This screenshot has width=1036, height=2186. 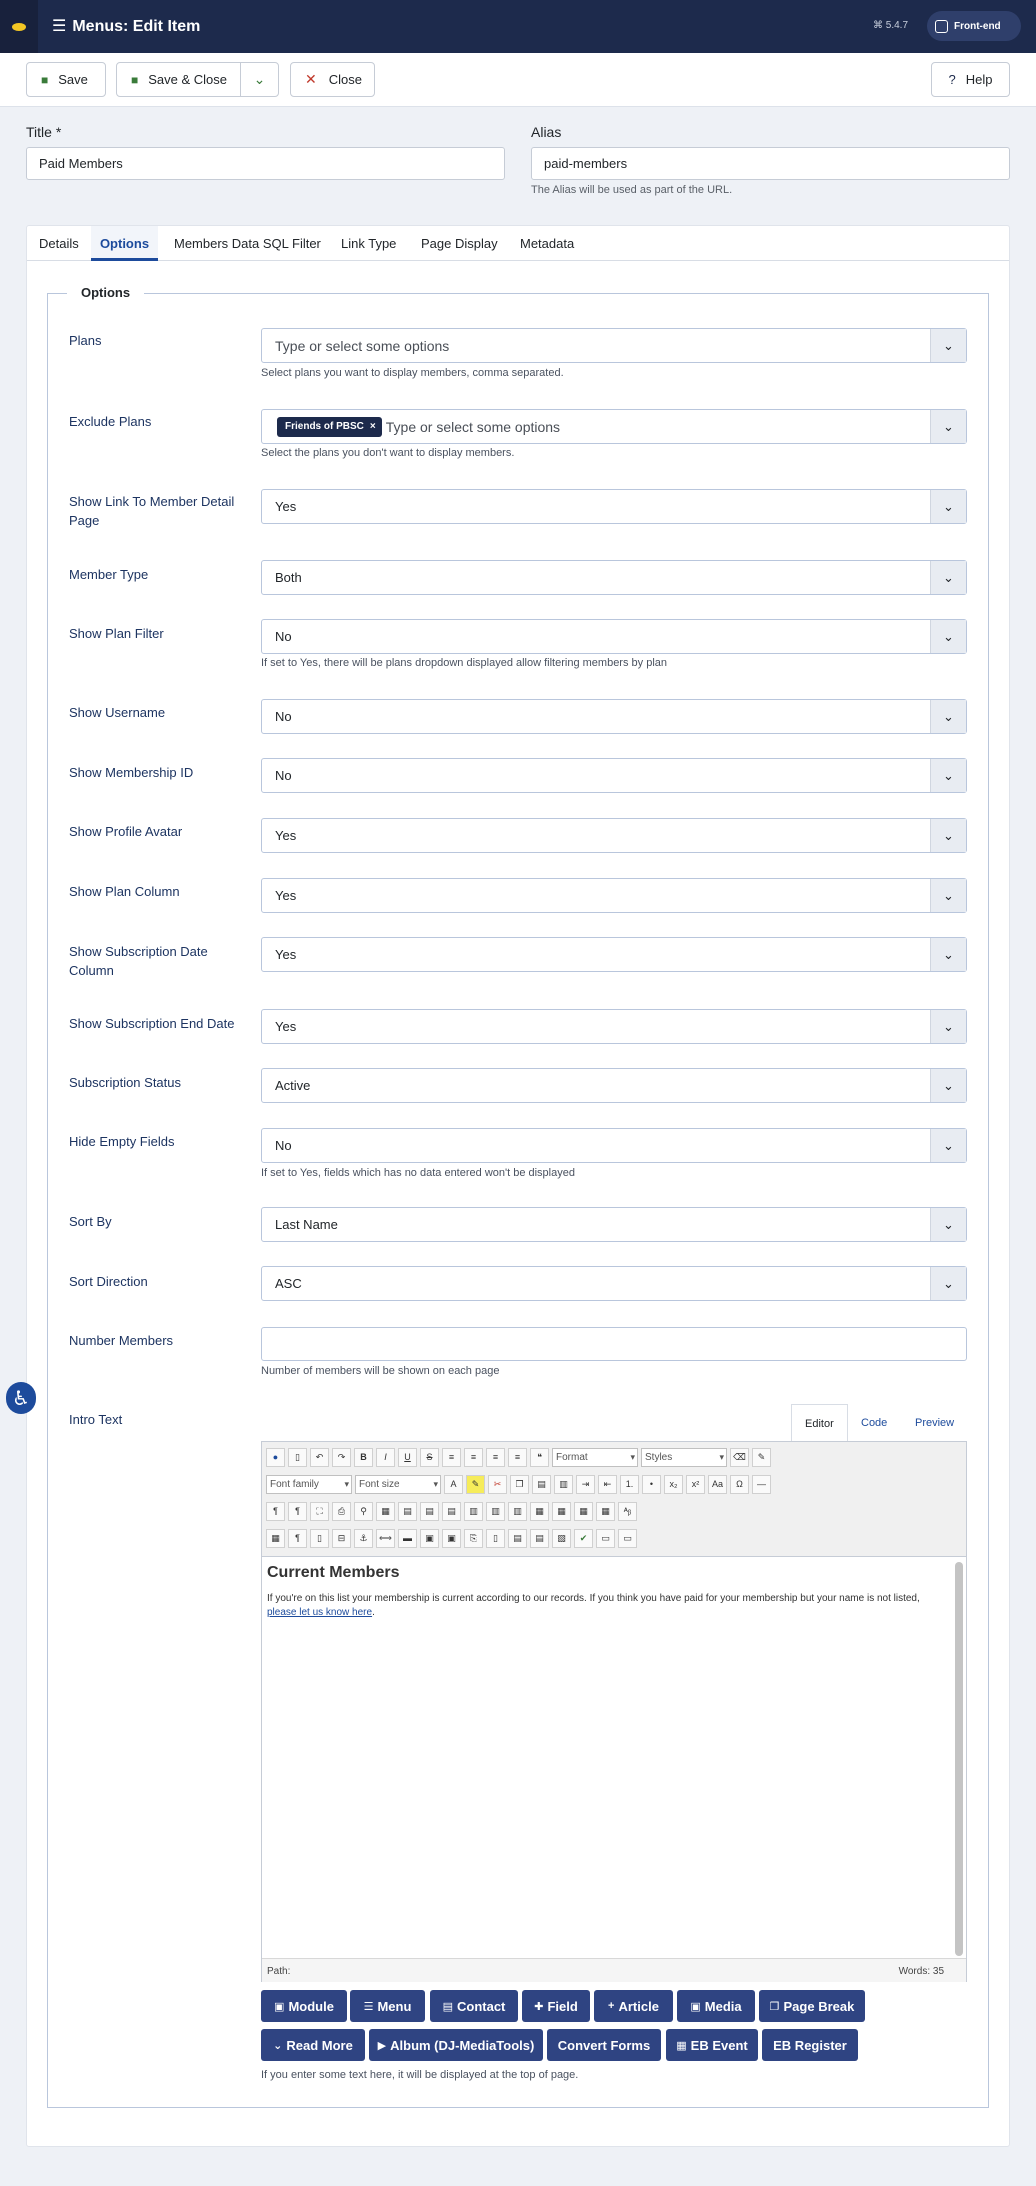 What do you see at coordinates (459, 243) in the screenshot?
I see `tab-page-display: Page Display` at bounding box center [459, 243].